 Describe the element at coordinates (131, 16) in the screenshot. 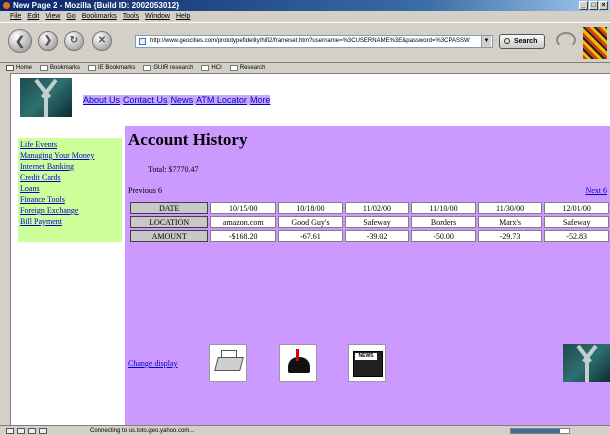

I see `menu-tools: Tools` at that location.